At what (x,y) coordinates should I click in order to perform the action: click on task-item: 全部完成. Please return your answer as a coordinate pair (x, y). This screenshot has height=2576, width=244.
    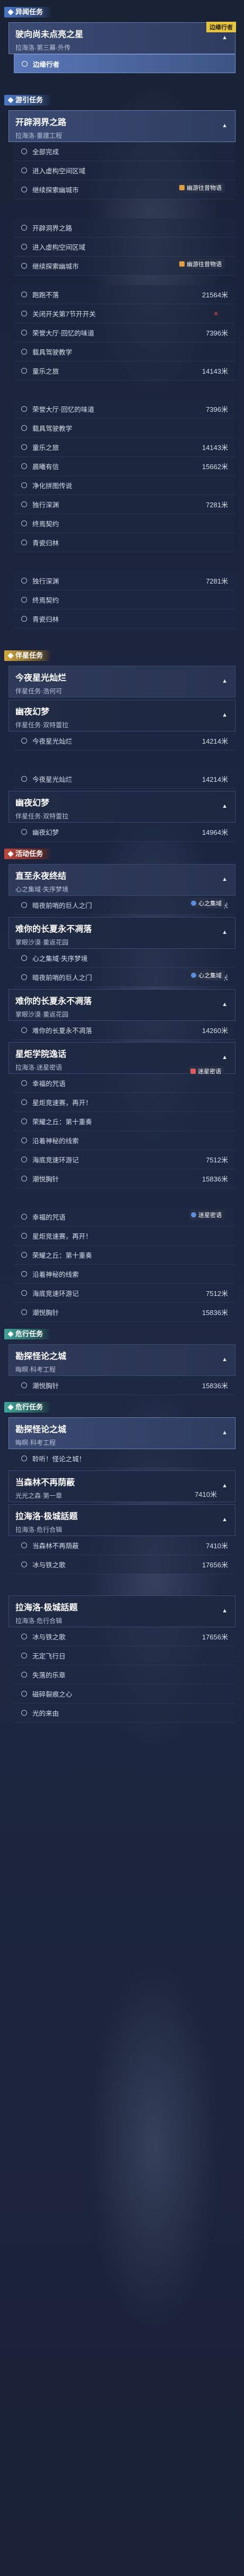
    Looking at the image, I should click on (125, 151).